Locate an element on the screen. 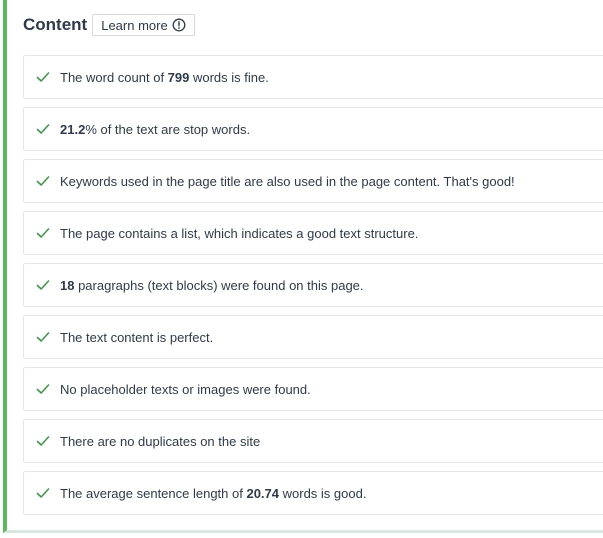  section-header: Content Learn more is located at coordinates (109, 25).